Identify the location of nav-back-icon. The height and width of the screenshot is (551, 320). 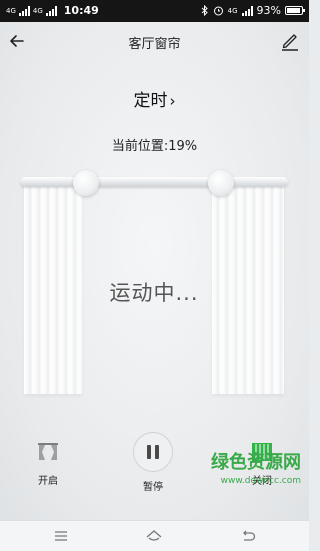
(249, 535).